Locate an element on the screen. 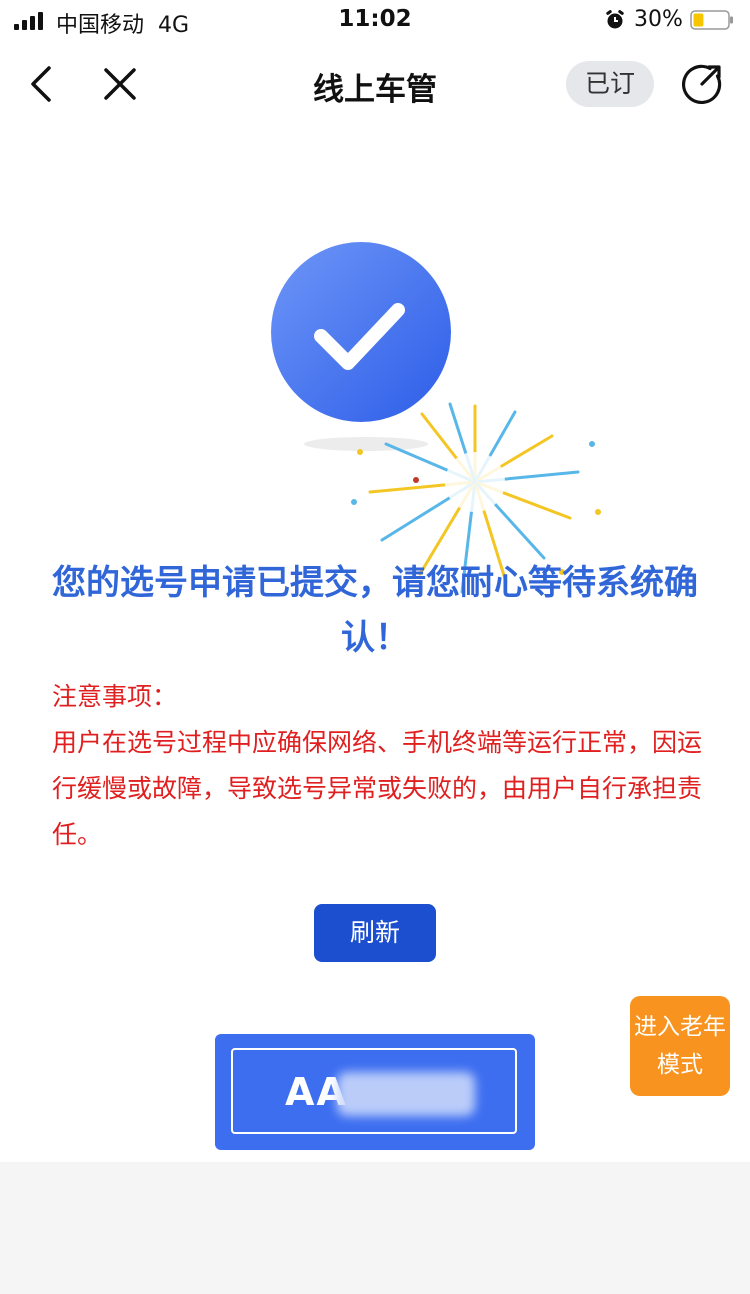  plate-border: AA is located at coordinates (374, 1091).